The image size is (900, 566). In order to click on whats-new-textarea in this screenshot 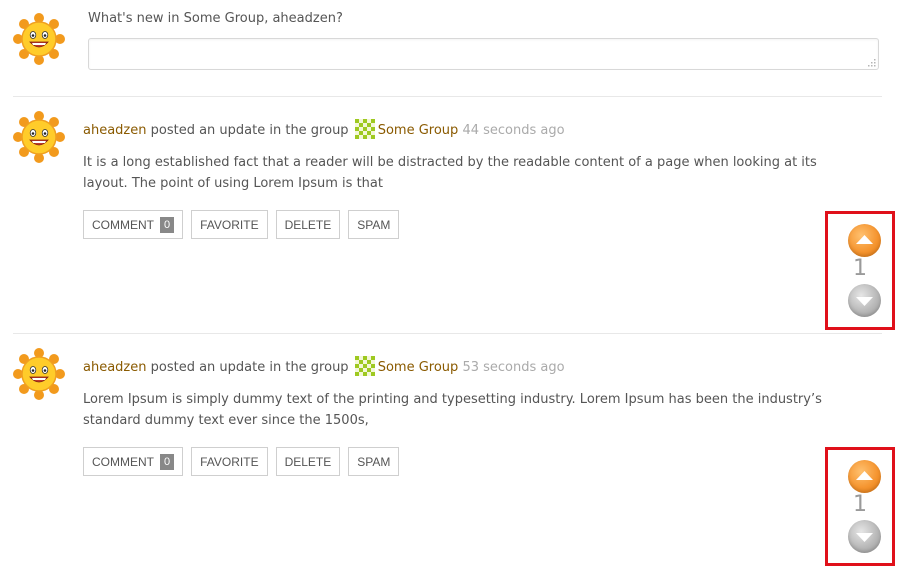, I will do `click(483, 54)`.